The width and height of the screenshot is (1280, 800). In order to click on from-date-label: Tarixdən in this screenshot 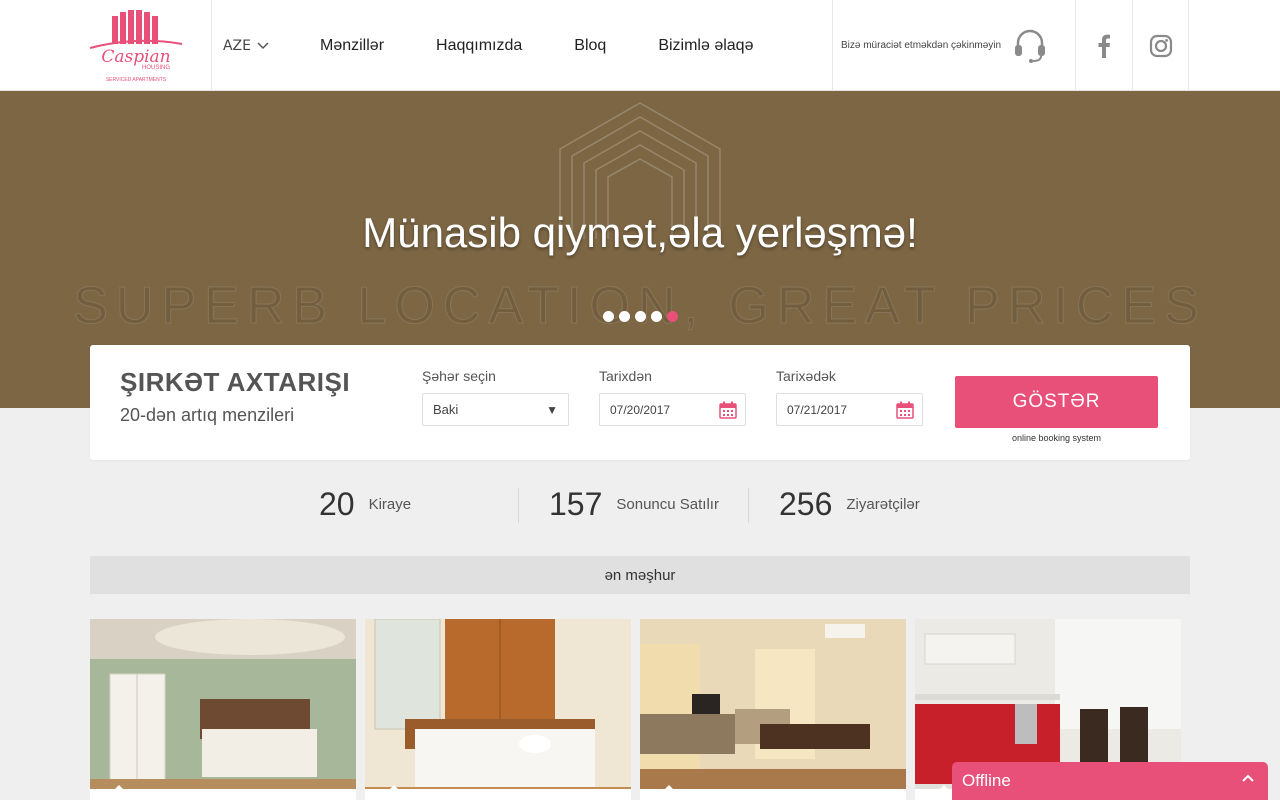, I will do `click(625, 376)`.